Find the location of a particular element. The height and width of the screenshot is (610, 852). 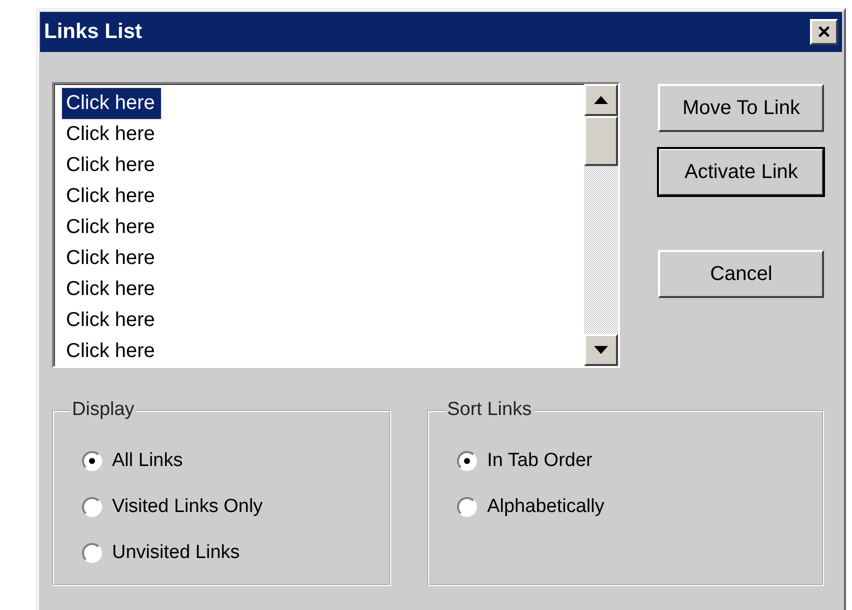

up-arrow-icon is located at coordinates (601, 100).